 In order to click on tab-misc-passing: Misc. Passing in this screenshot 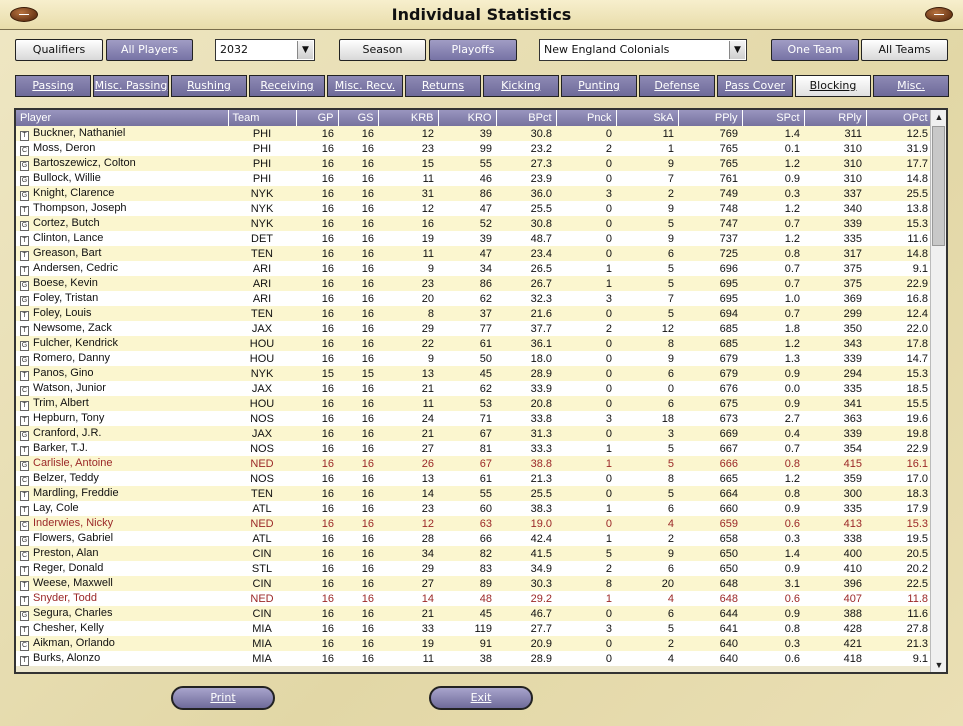, I will do `click(131, 86)`.